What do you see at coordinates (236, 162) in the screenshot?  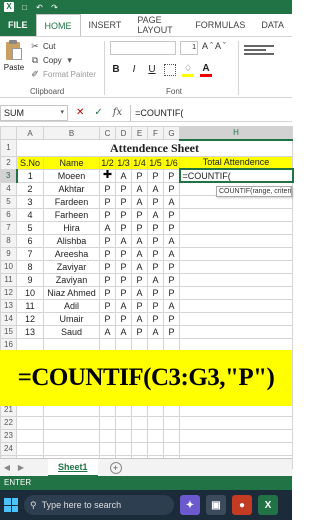 I see `header-cell: Total Attendence` at bounding box center [236, 162].